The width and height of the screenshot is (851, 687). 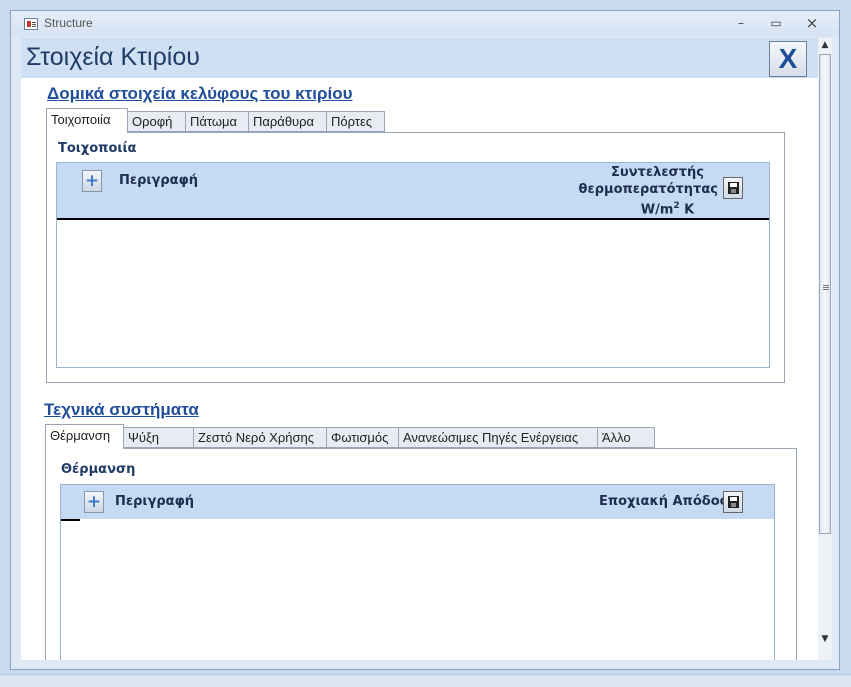 What do you see at coordinates (812, 23) in the screenshot?
I see `window-close-button: ×` at bounding box center [812, 23].